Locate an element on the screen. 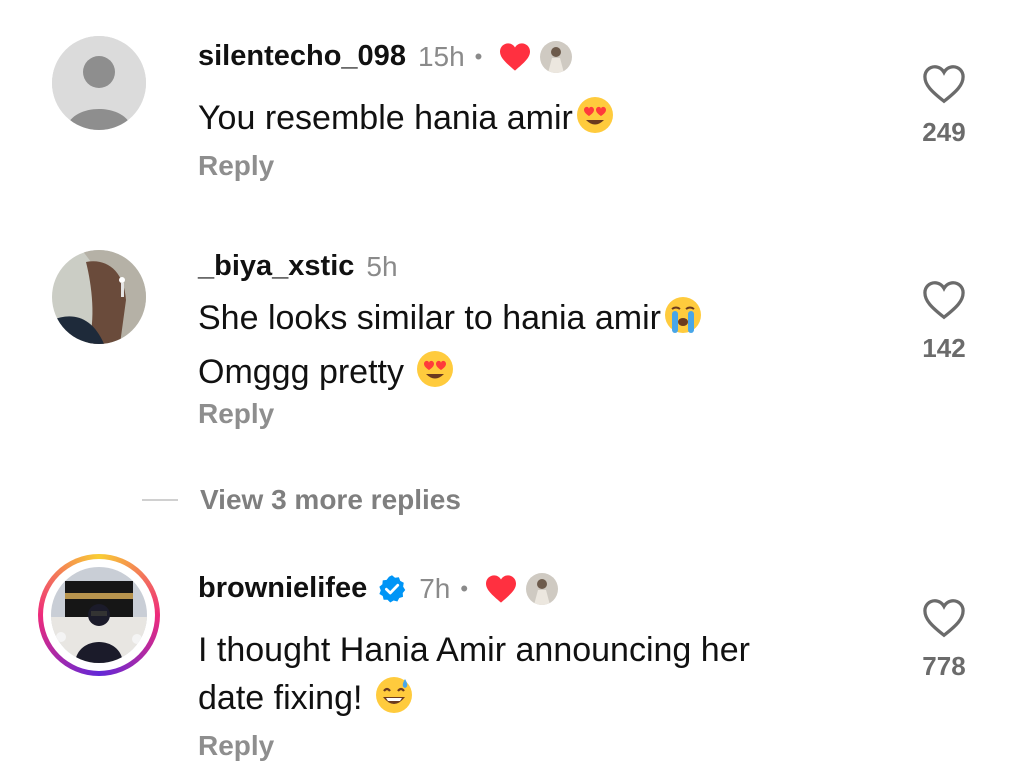 This screenshot has width=1024, height=762. like-count: 778 is located at coordinates (944, 666).